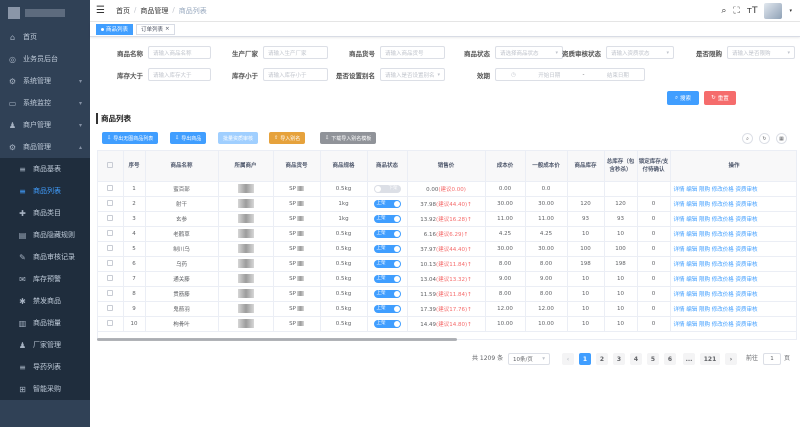 Image resolution: width=800 pixels, height=427 pixels. I want to click on close-icon: ×, so click(167, 29).